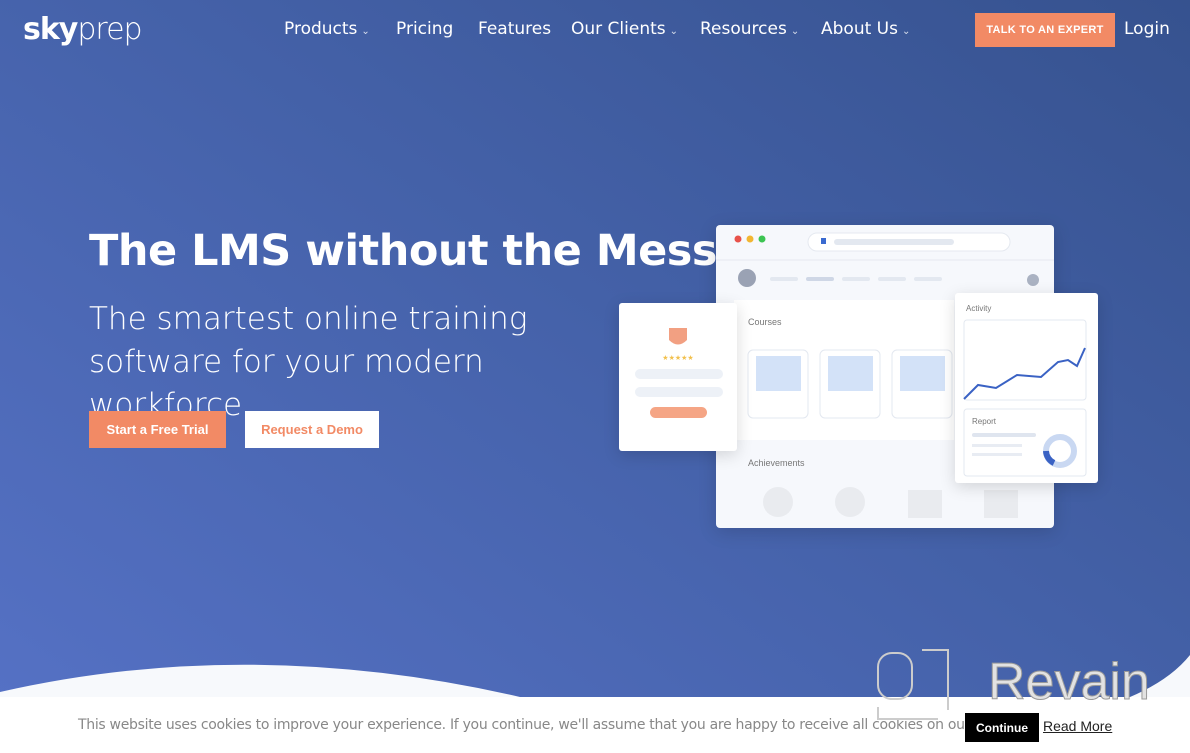 This screenshot has width=1190, height=753. What do you see at coordinates (1025, 398) in the screenshot?
I see `activity-chart-icon` at bounding box center [1025, 398].